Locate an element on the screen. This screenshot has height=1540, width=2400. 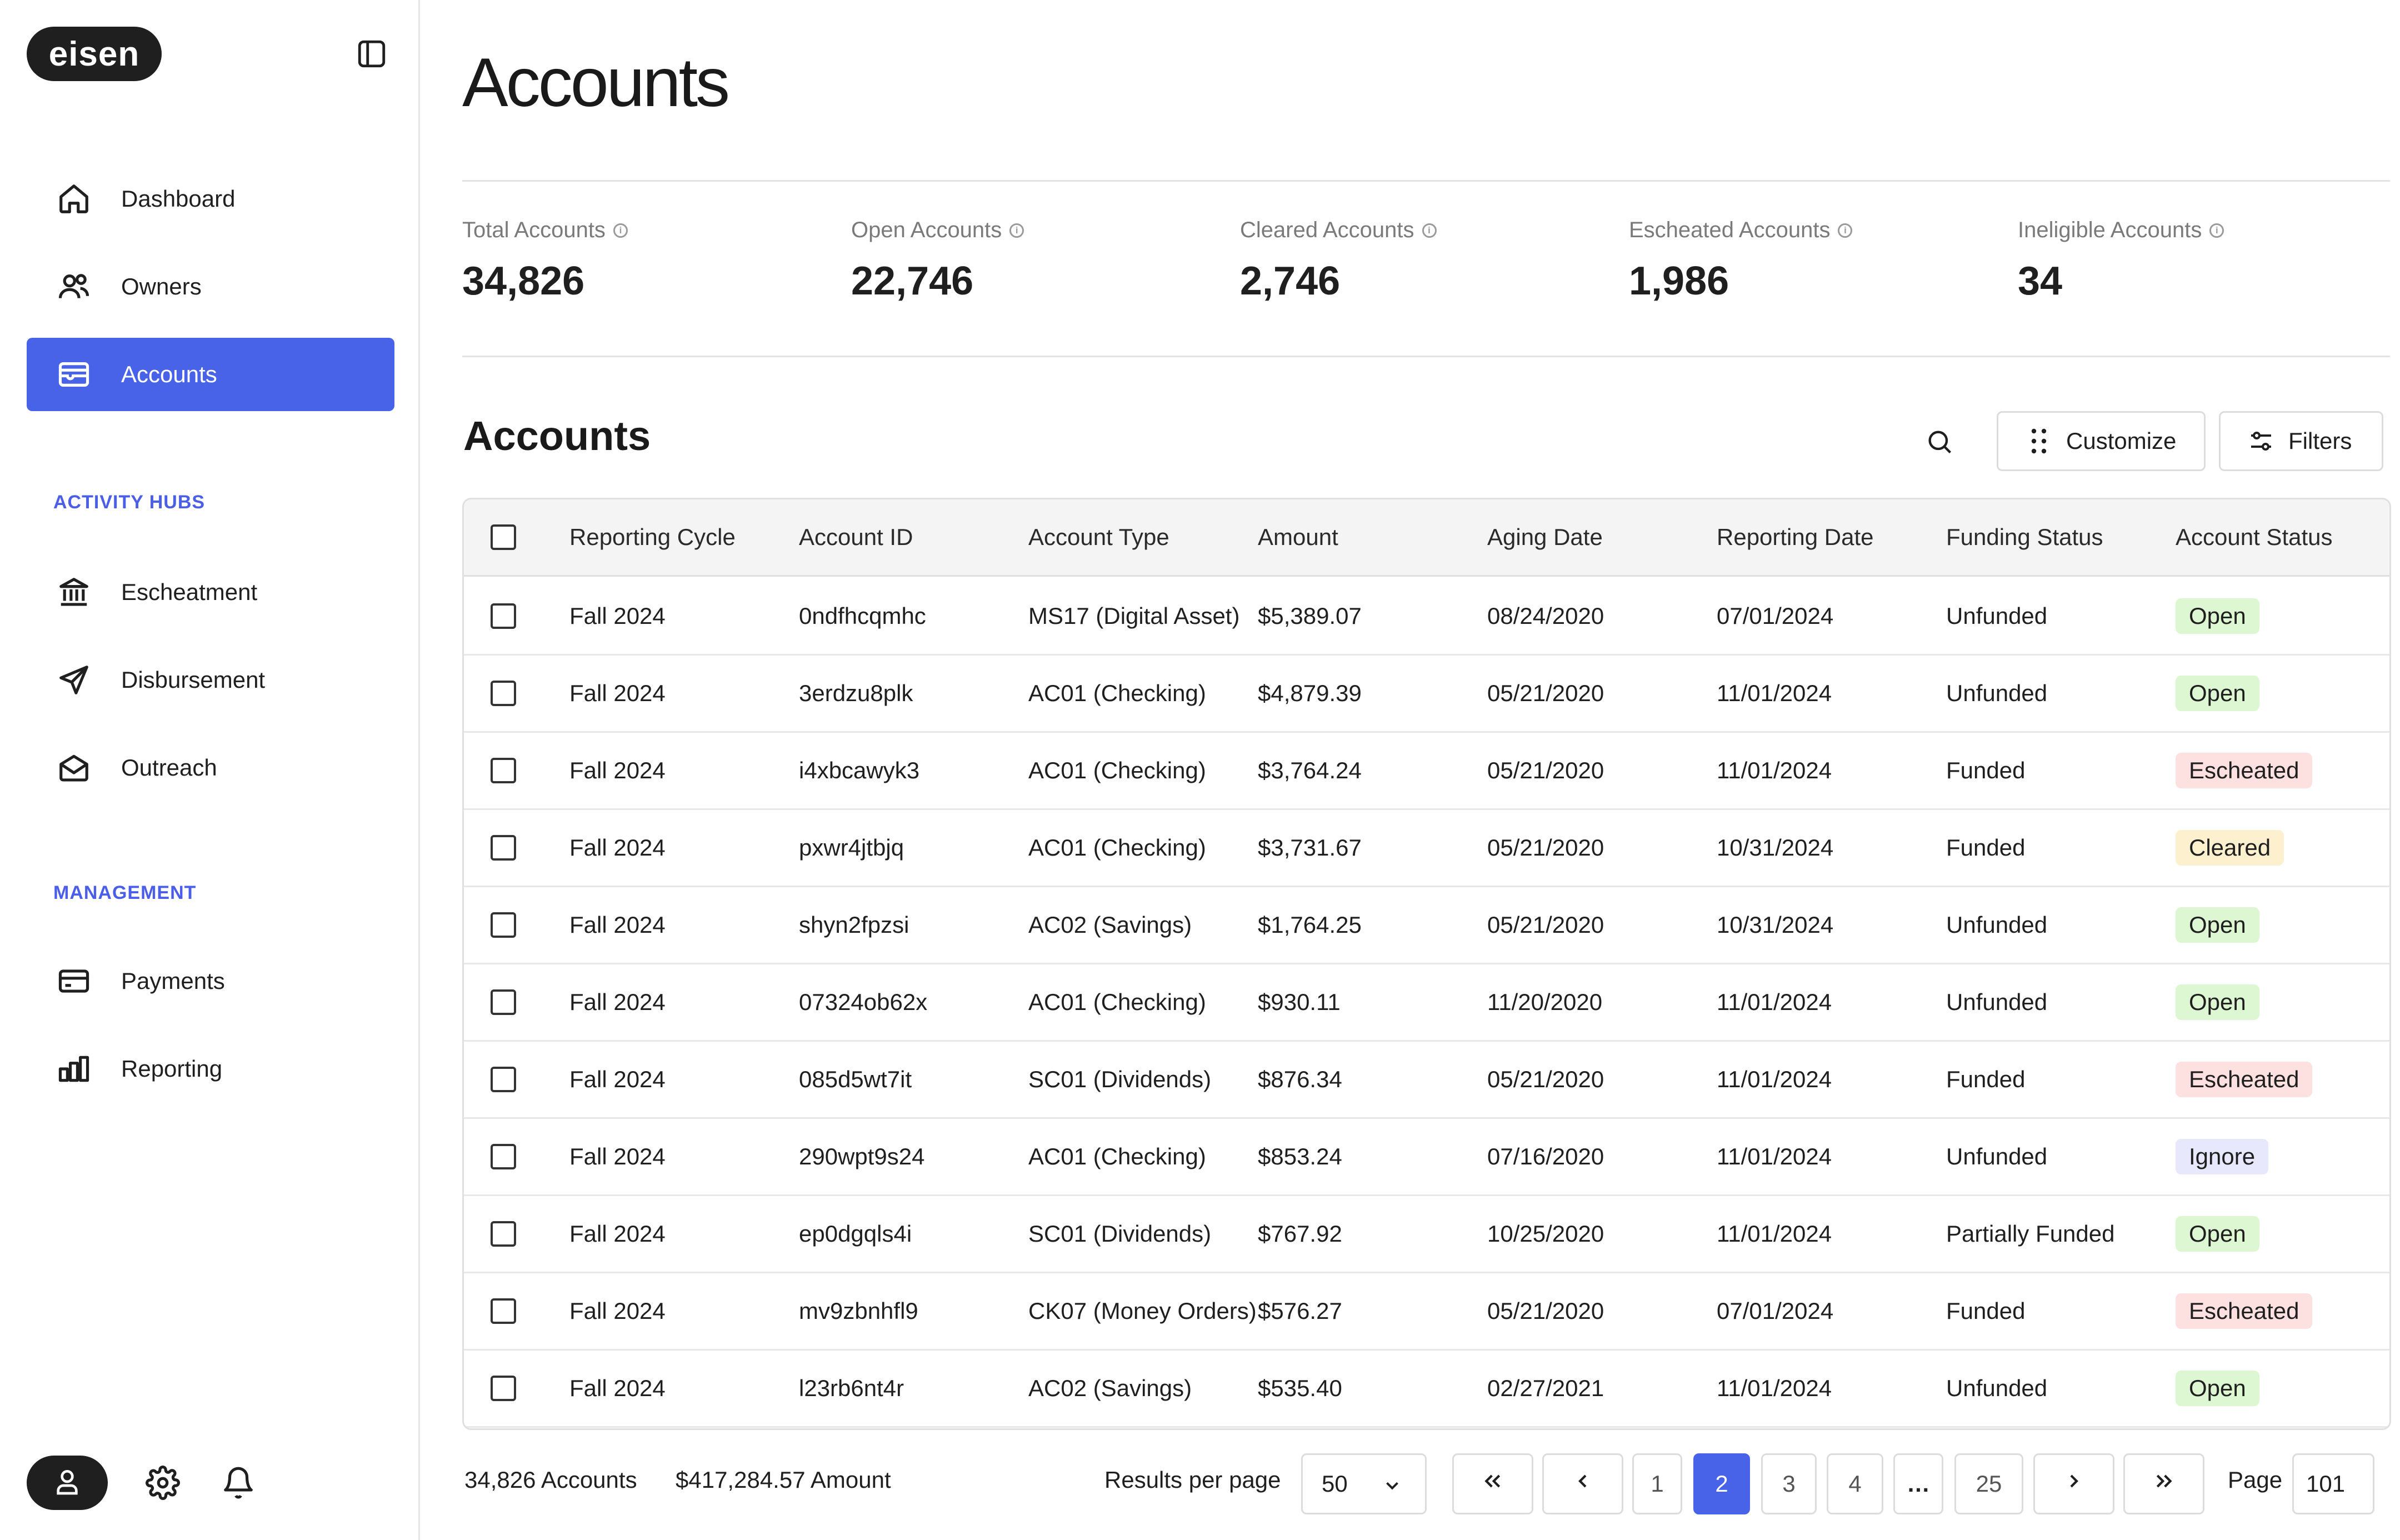
previous-page-button is located at coordinates (1582, 1484).